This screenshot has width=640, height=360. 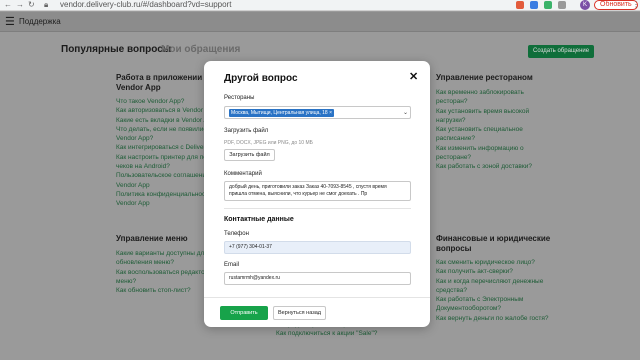 I want to click on back-button: Вернуться назад, so click(x=299, y=313).